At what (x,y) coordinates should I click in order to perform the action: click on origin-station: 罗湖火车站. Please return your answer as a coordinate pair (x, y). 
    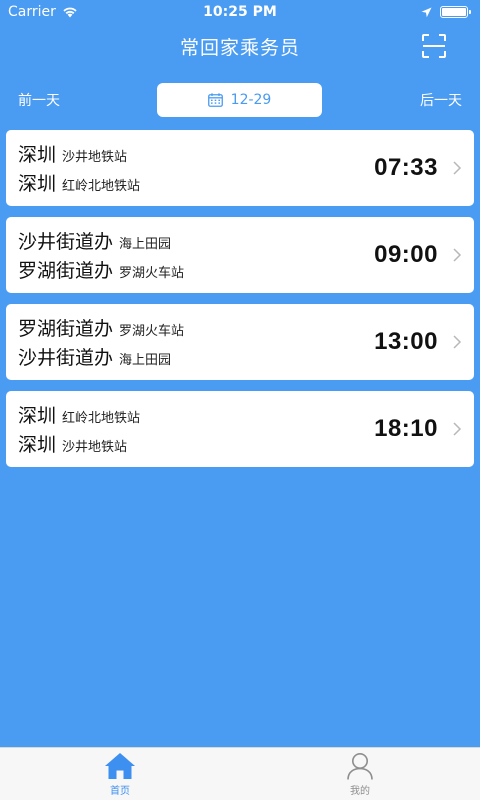
    Looking at the image, I should click on (152, 331).